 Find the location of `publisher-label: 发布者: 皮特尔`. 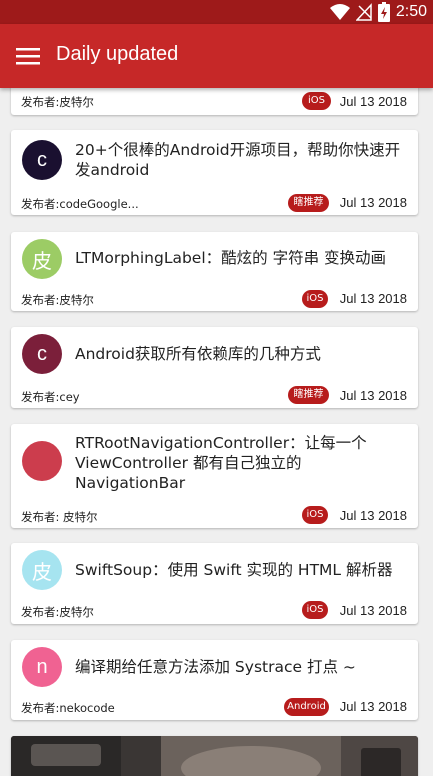

publisher-label: 发布者: 皮特尔 is located at coordinates (59, 517).